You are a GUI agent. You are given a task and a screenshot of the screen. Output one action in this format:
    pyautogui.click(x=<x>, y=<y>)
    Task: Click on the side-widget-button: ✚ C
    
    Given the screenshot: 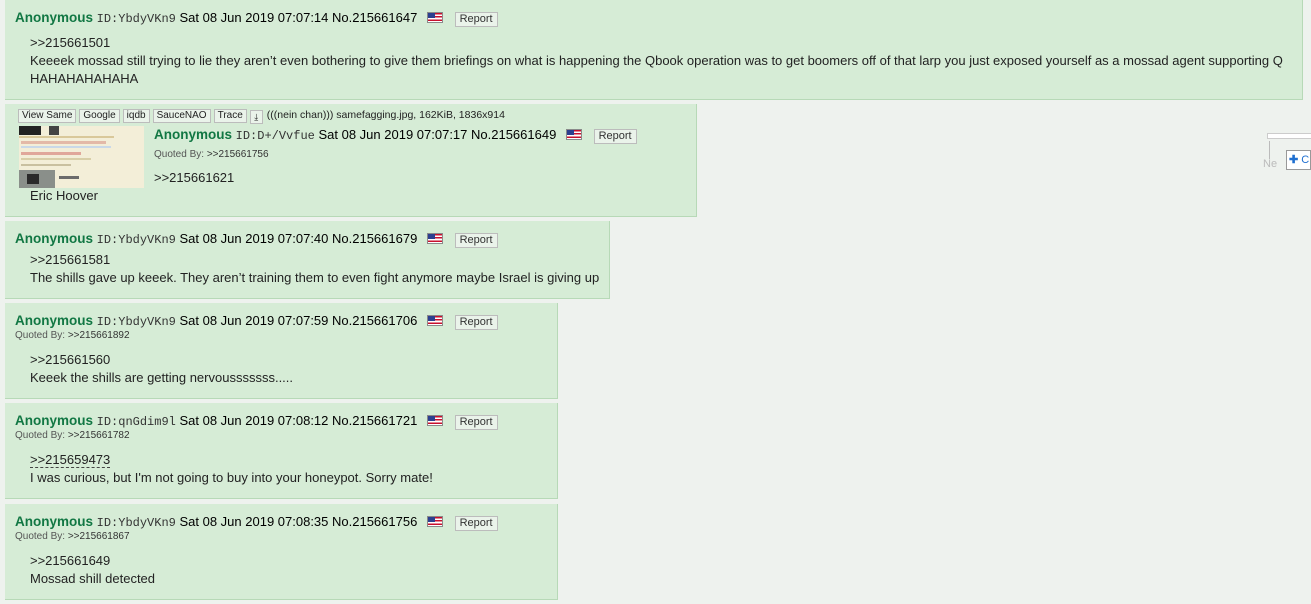 What is the action you would take?
    pyautogui.click(x=1298, y=160)
    